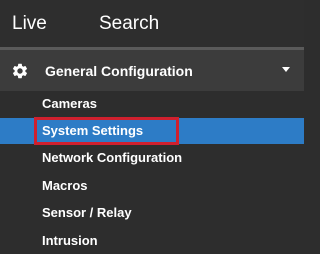  What do you see at coordinates (152, 213) in the screenshot?
I see `menu-item-sensor-relay: Sensor / Relay` at bounding box center [152, 213].